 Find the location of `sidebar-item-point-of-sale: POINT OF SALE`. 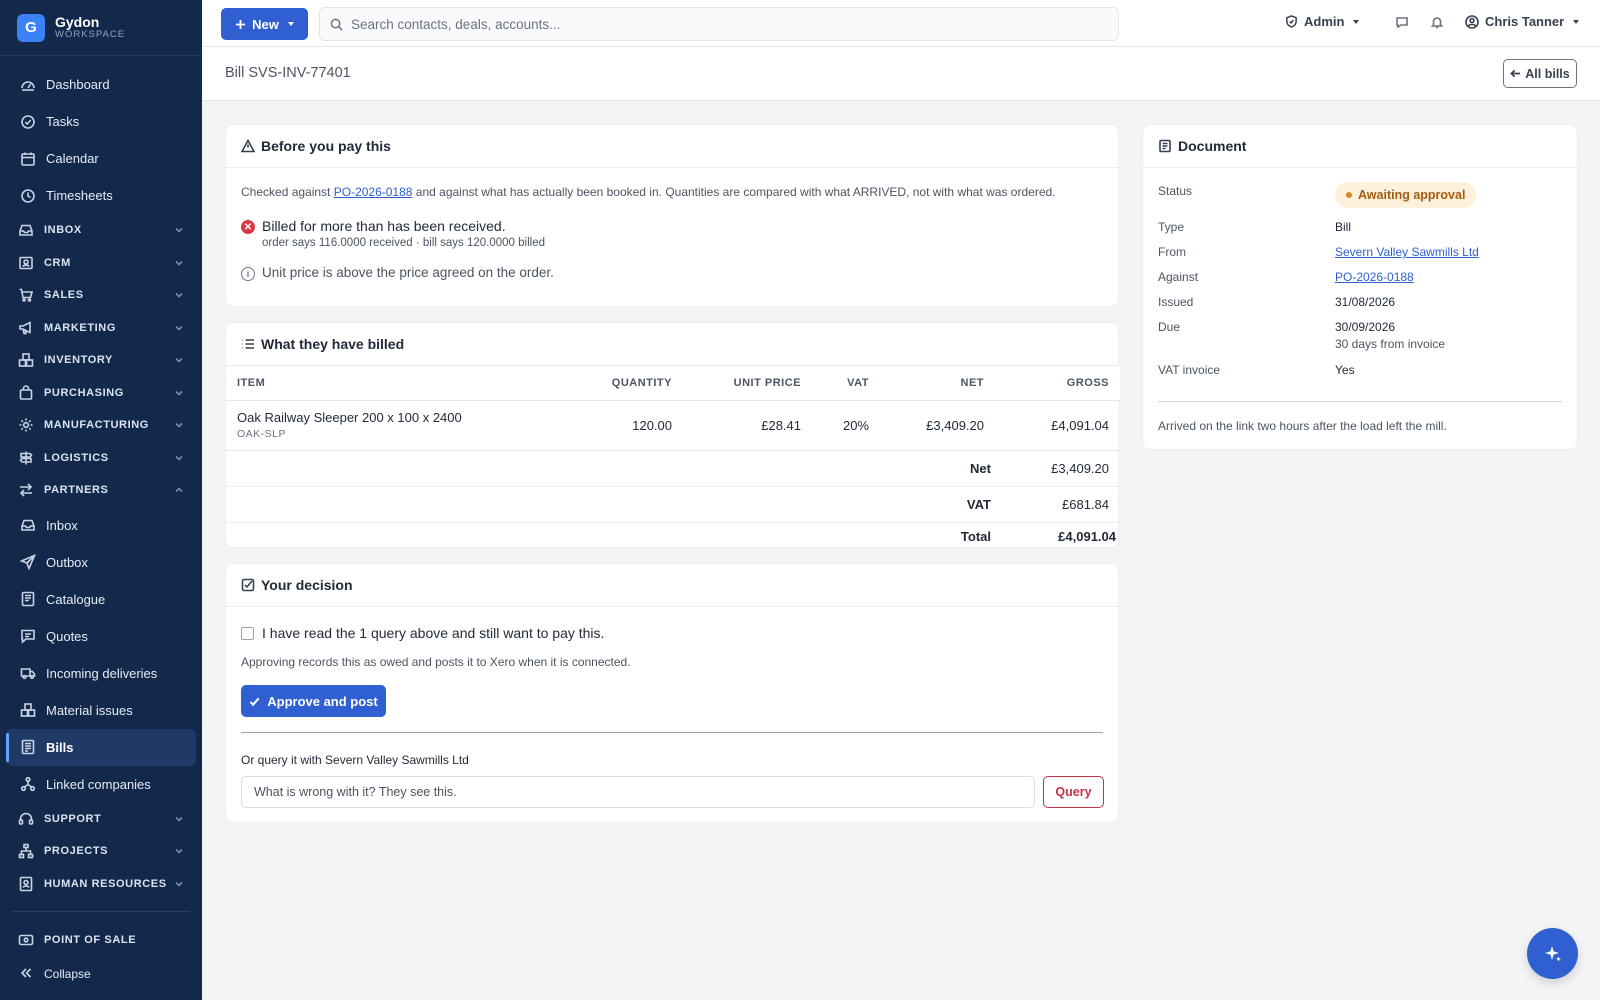

sidebar-item-point-of-sale: POINT OF SALE is located at coordinates (101, 940).